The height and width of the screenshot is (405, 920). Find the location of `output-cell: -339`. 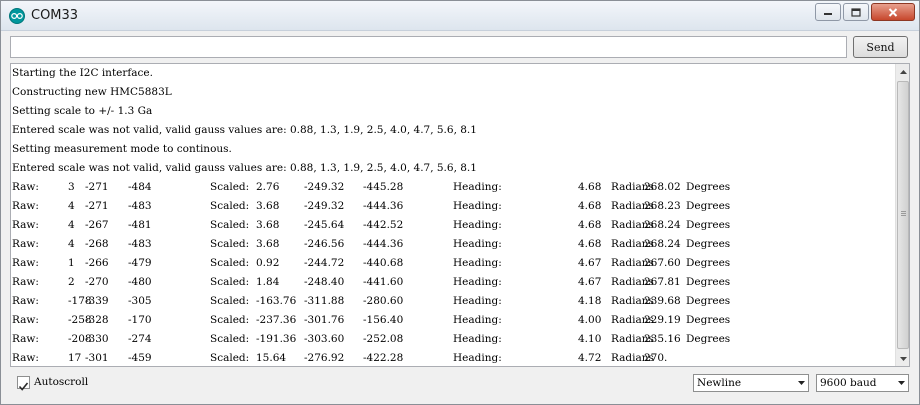

output-cell: -339 is located at coordinates (97, 301).